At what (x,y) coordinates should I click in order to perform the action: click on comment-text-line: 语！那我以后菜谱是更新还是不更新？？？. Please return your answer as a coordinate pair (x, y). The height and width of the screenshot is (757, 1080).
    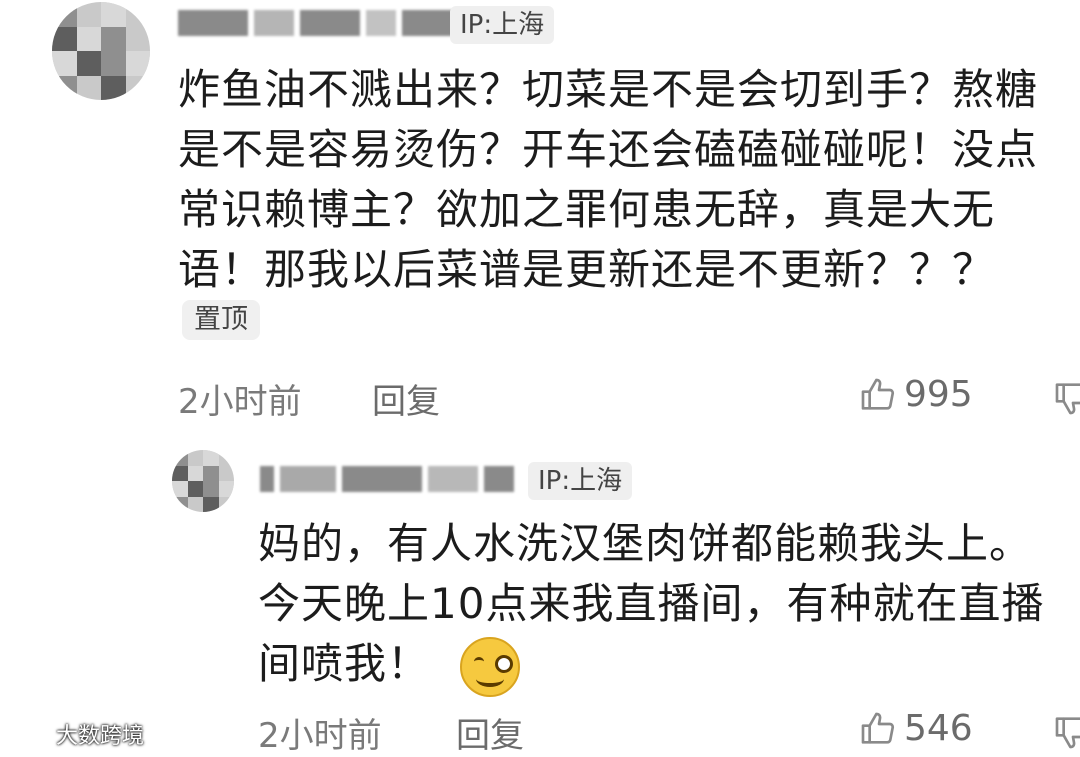
    Looking at the image, I should click on (587, 269).